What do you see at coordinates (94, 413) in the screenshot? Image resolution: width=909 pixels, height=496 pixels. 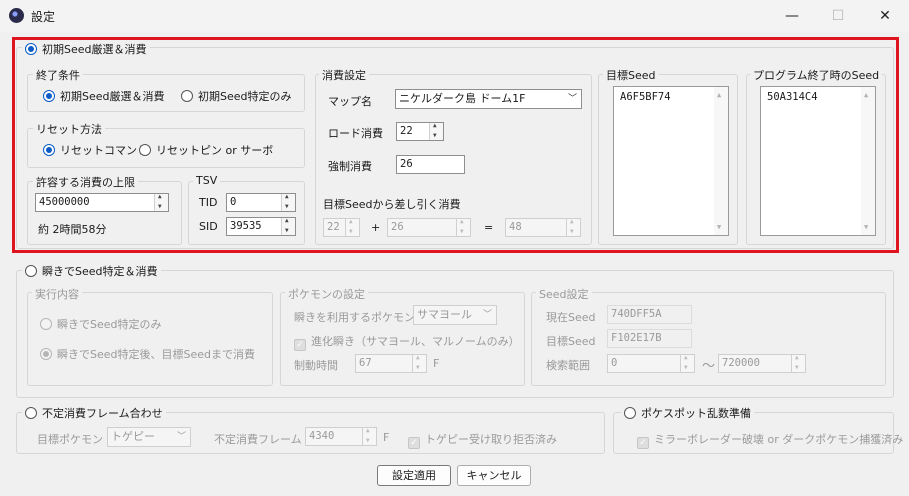 I see `frame-radio: 不定消費フレーム合わせ` at bounding box center [94, 413].